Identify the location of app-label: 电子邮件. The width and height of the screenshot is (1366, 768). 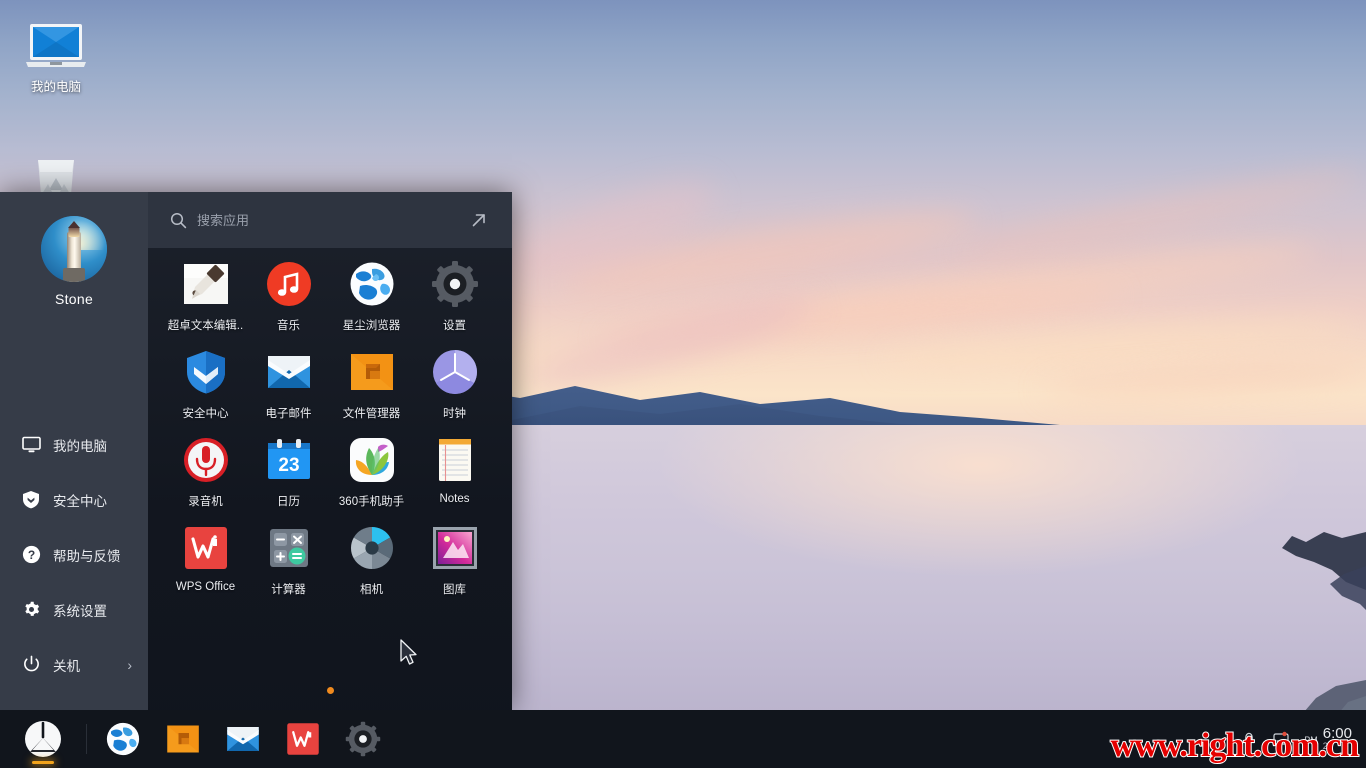
(288, 414).